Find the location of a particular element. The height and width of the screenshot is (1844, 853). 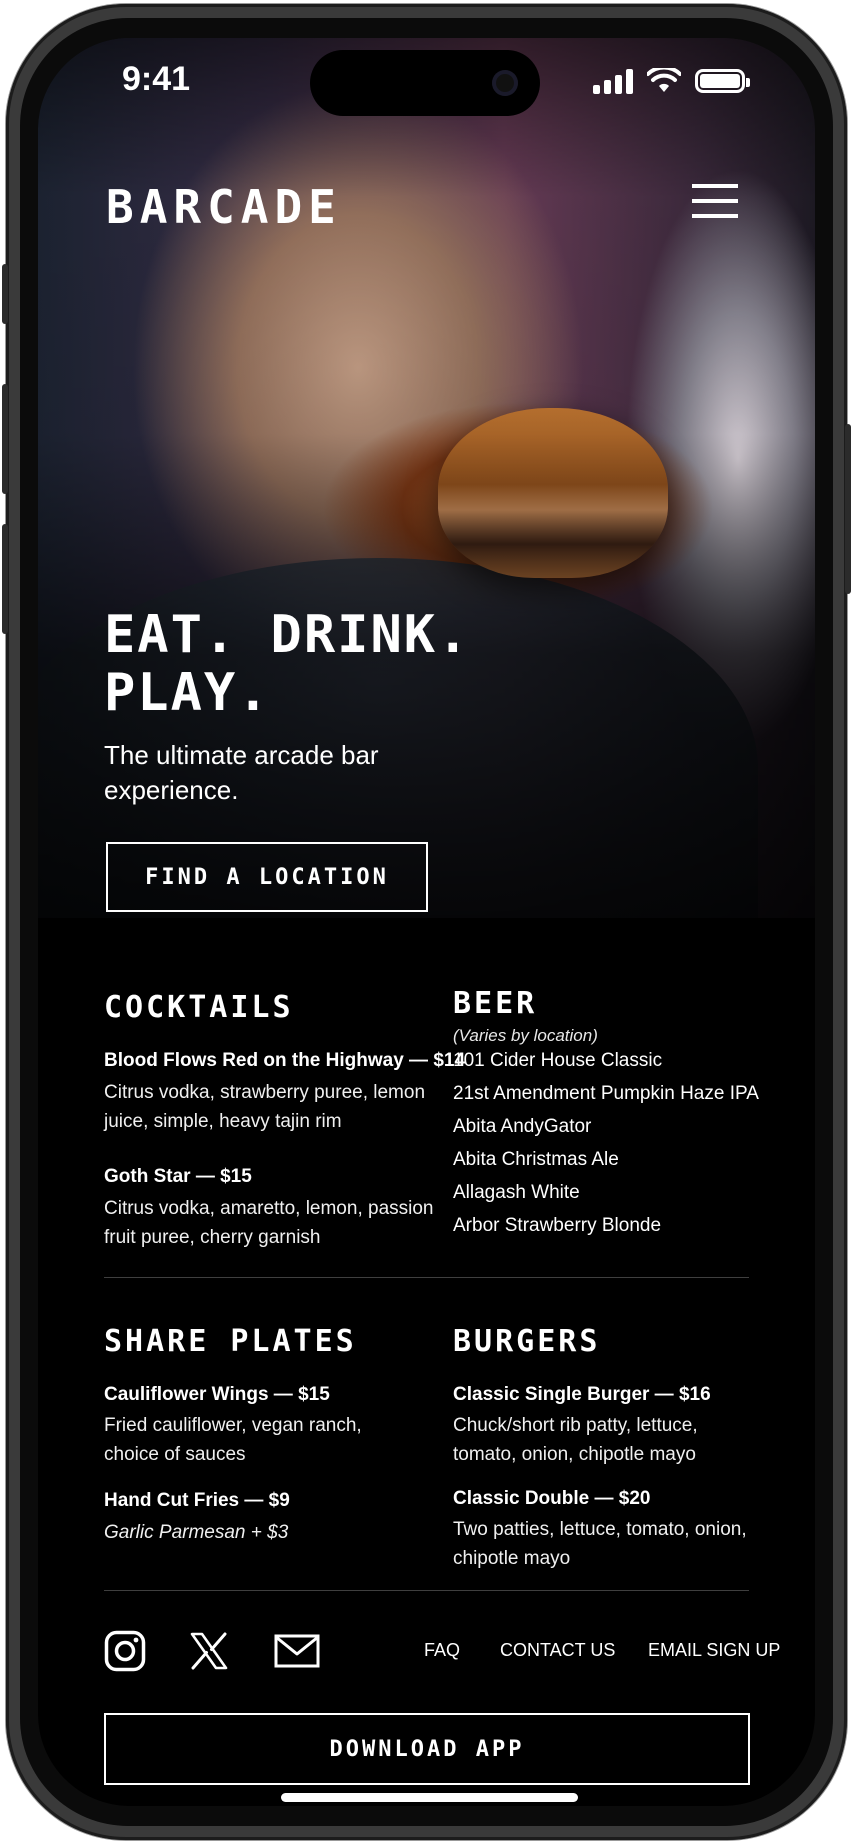

front-camera is located at coordinates (505, 83).